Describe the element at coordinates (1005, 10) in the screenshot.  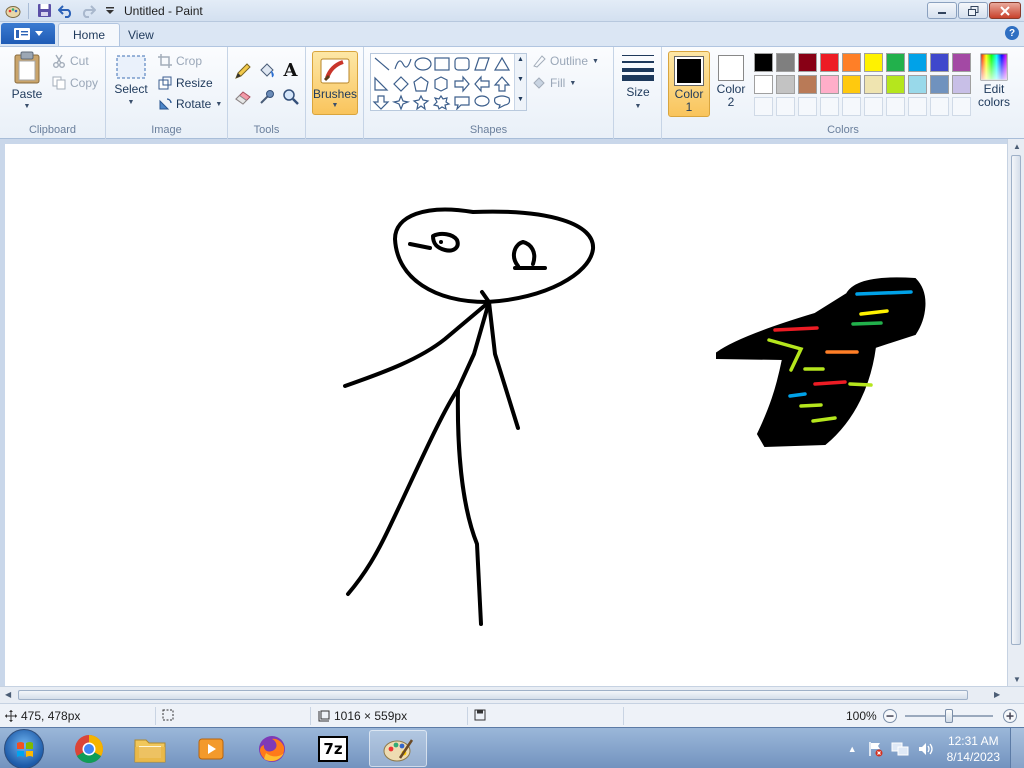
I see `close-button` at that location.